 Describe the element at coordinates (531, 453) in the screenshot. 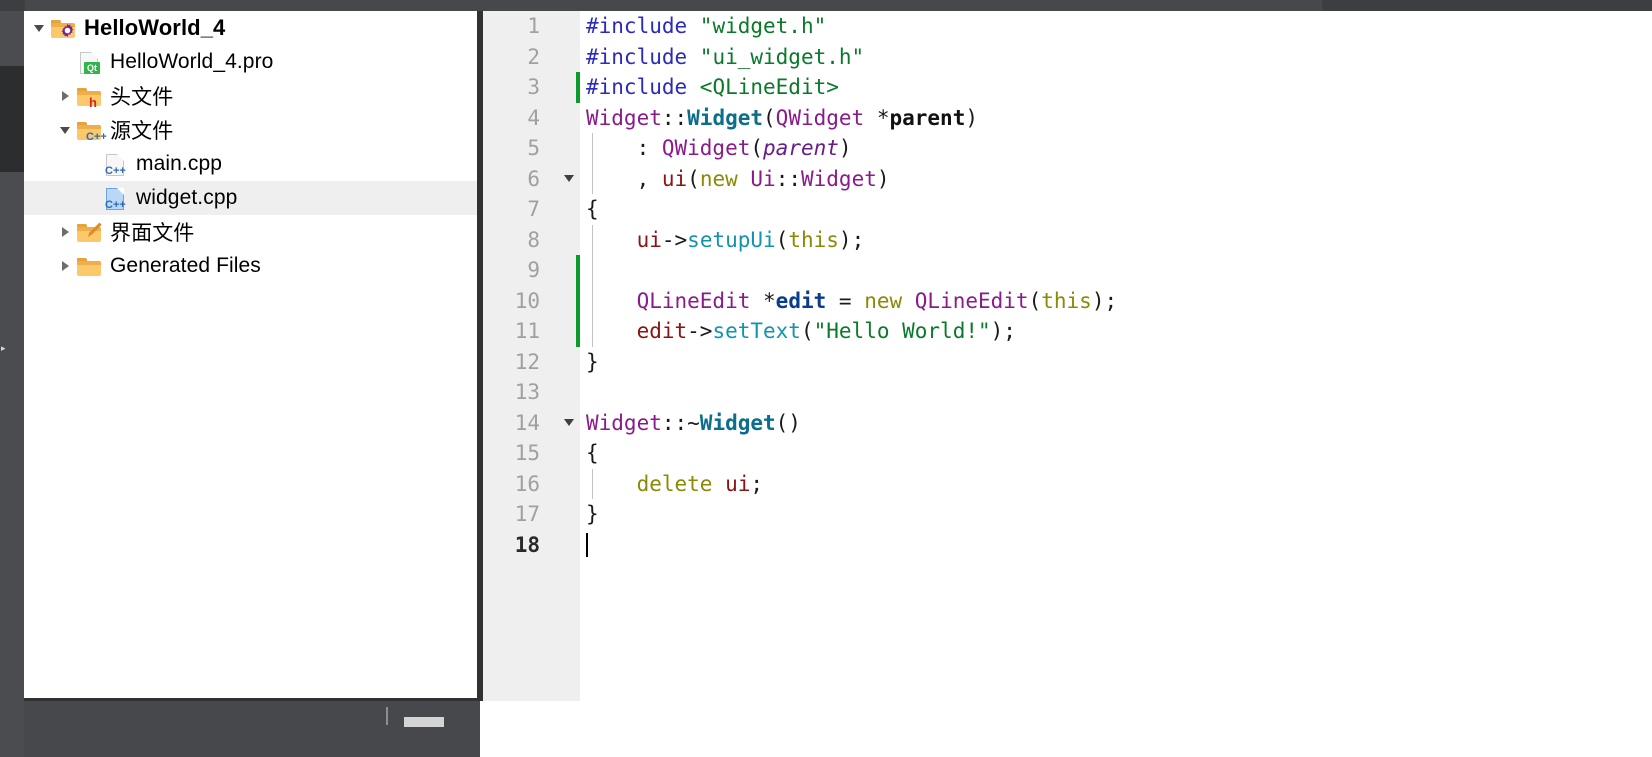

I see `gutter-line: 15` at that location.